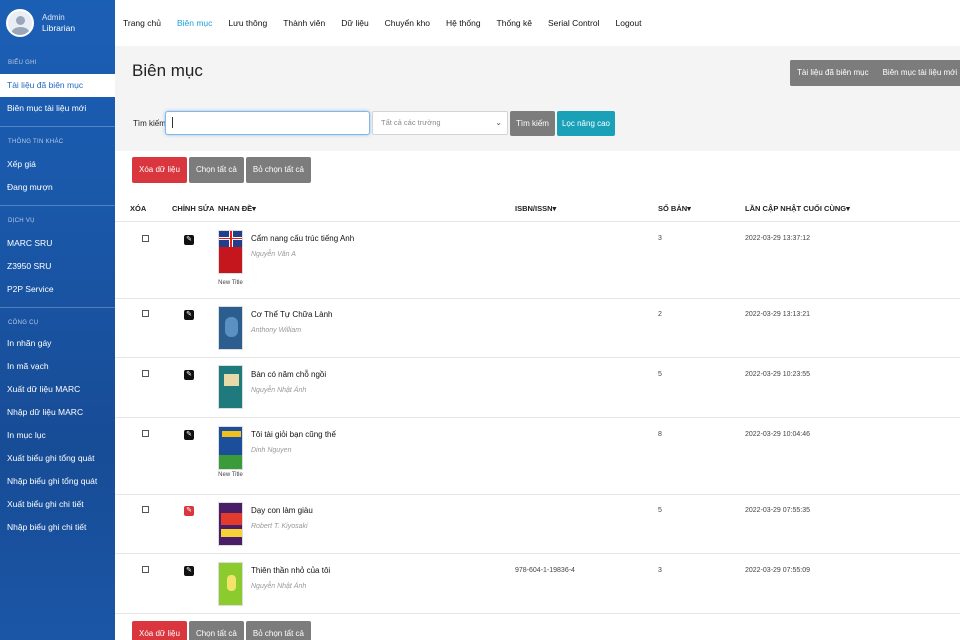 The height and width of the screenshot is (640, 960). Describe the element at coordinates (545, 570) in the screenshot. I see `book-isbn: 978-604-1-19836-4` at that location.